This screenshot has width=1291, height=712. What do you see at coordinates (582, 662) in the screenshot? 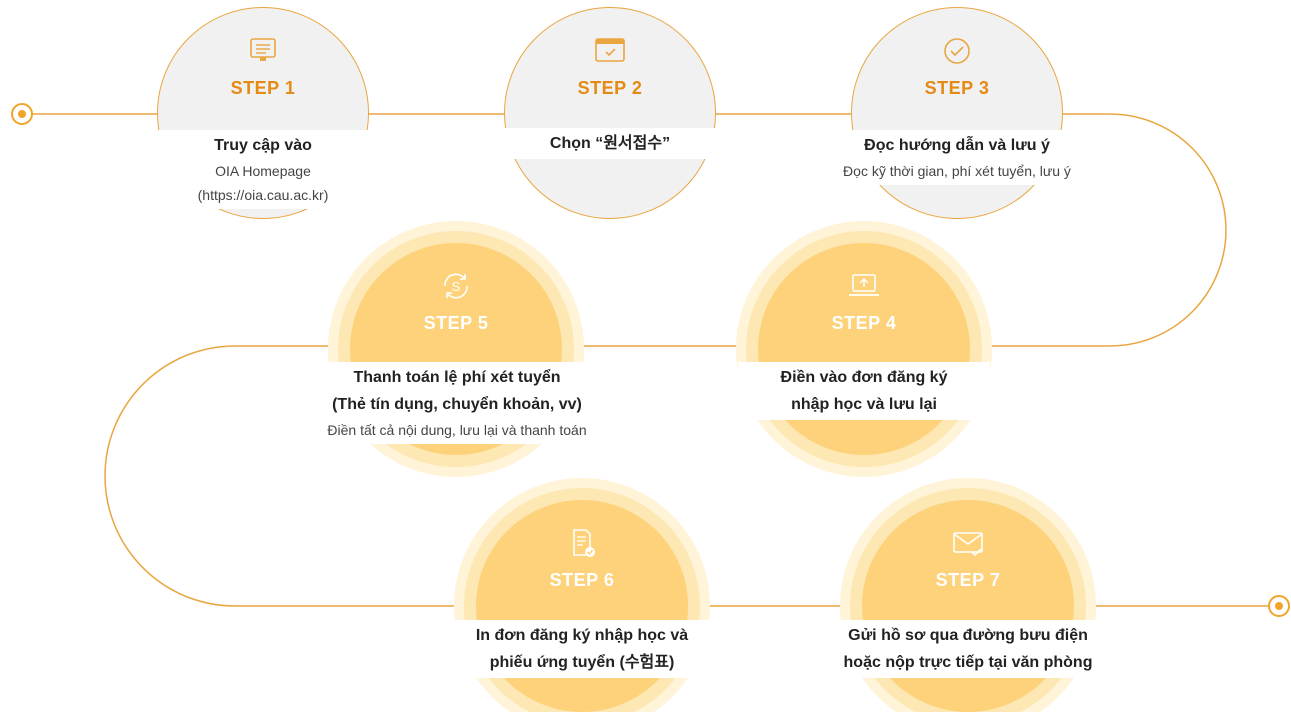
I see `step-6-title-line-2: phiếu ứng tuyển (수험표)` at bounding box center [582, 662].